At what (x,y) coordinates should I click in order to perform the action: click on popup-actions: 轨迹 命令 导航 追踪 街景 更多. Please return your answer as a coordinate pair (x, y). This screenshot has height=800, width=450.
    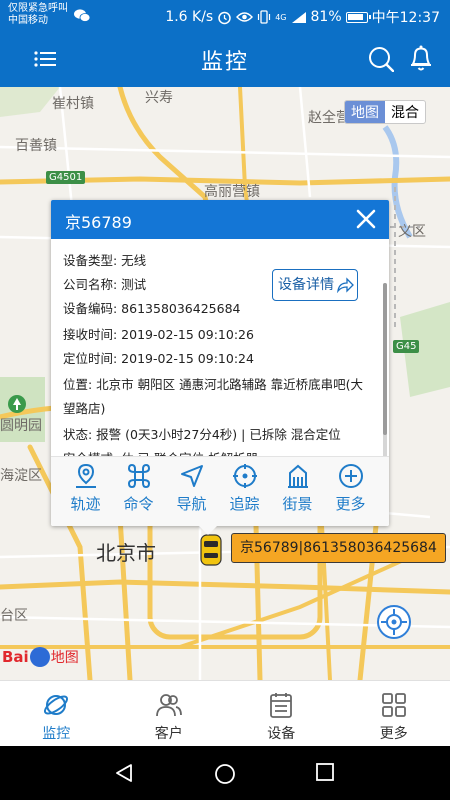
    Looking at the image, I should click on (220, 491).